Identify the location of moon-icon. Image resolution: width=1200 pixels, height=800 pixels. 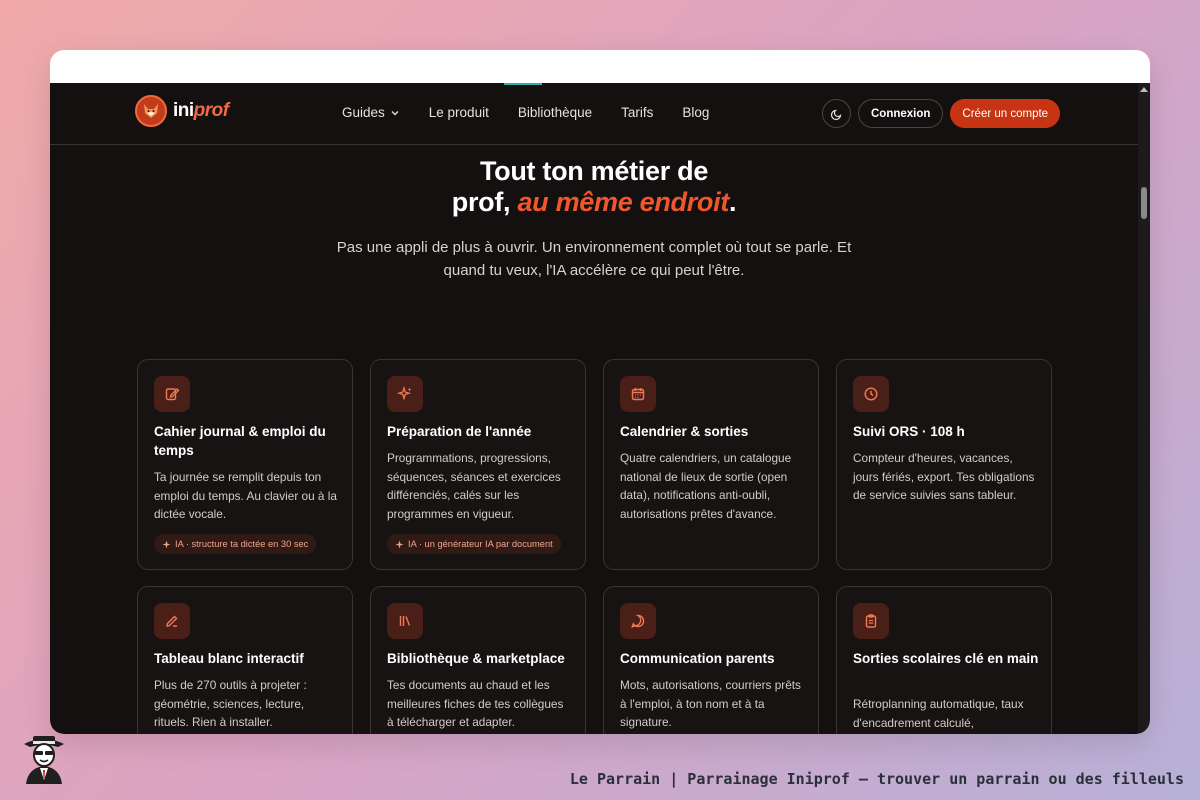
(835, 114).